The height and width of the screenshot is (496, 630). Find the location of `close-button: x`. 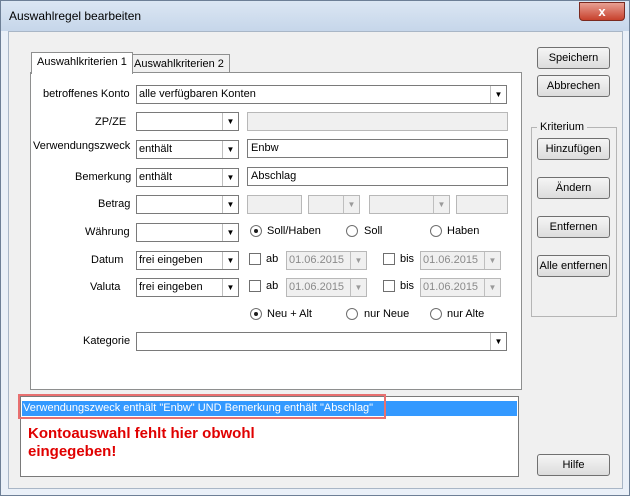

close-button: x is located at coordinates (602, 11).